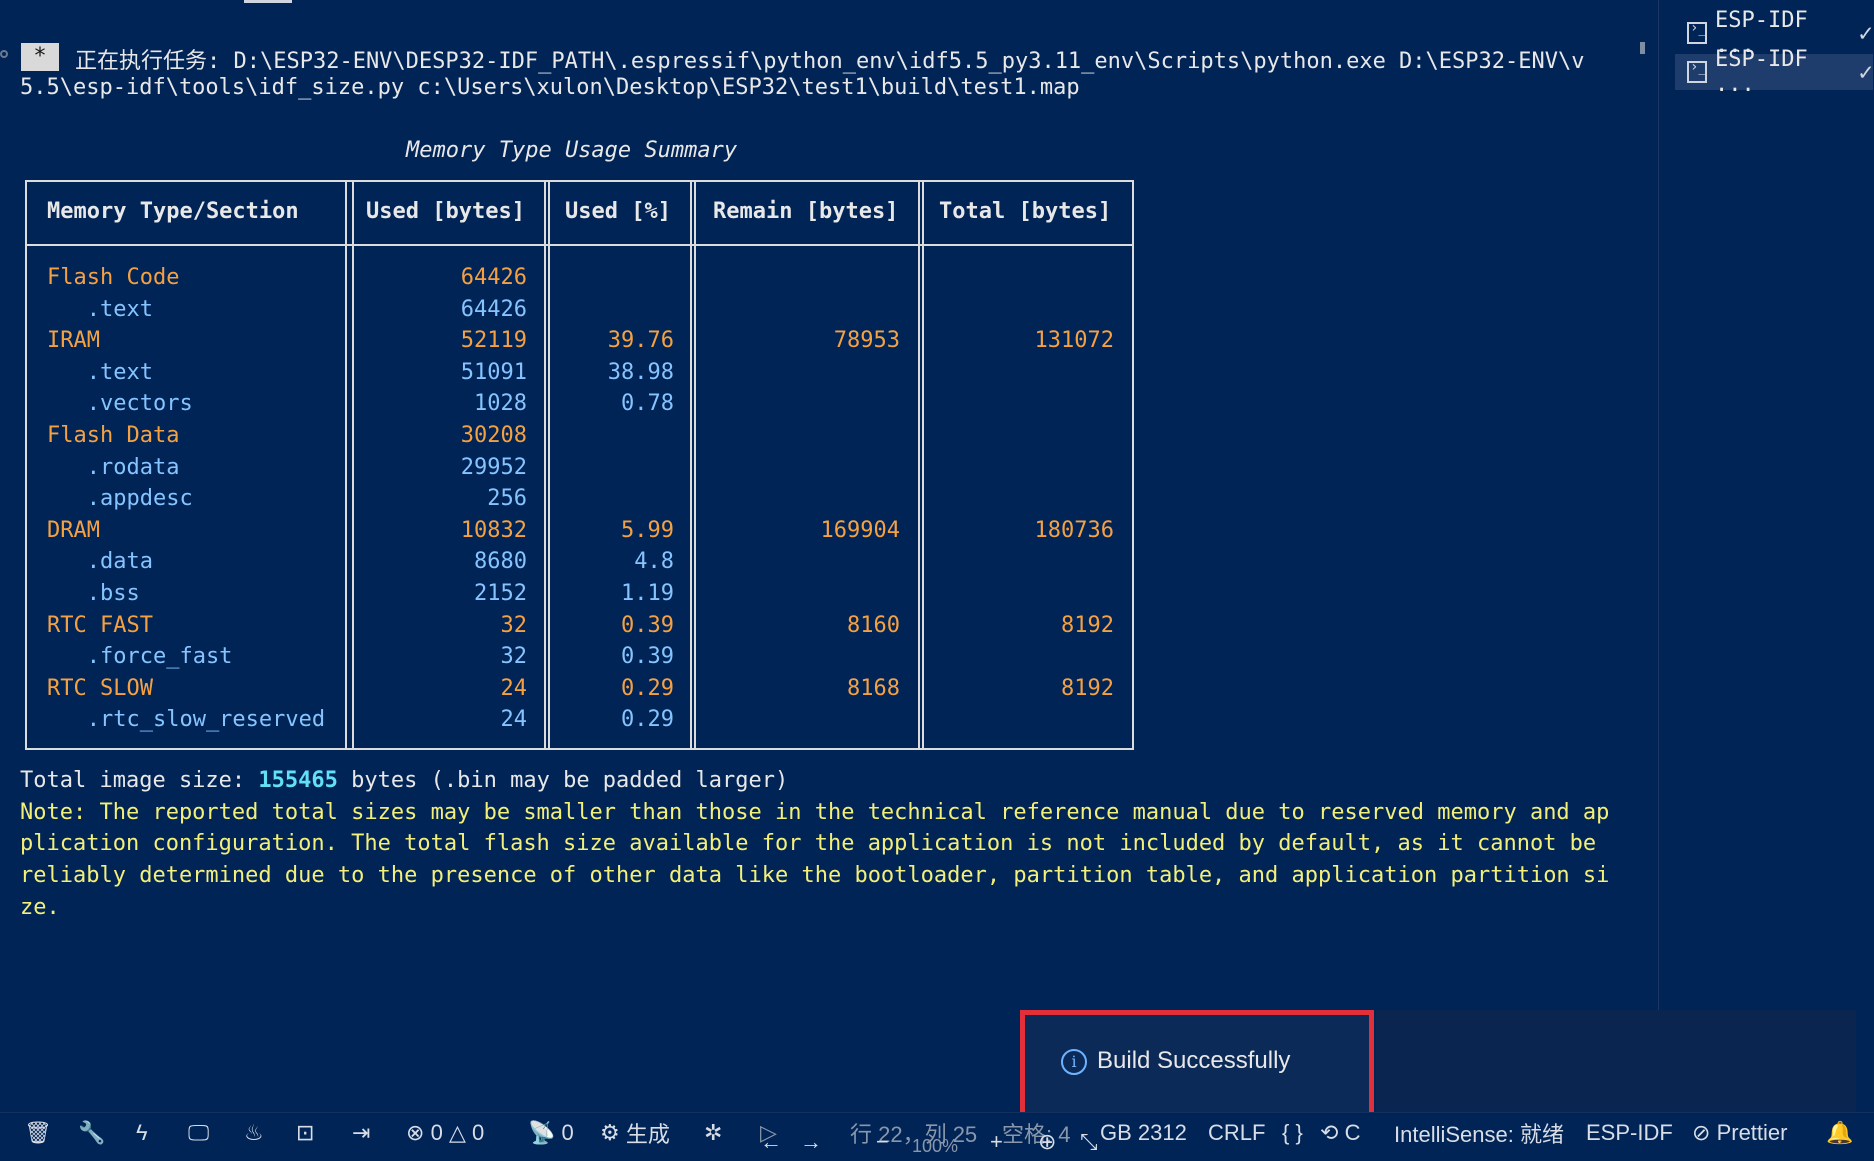 Image resolution: width=1874 pixels, height=1161 pixels. What do you see at coordinates (1143, 1133) in the screenshot?
I see `encoding: GB 2312` at bounding box center [1143, 1133].